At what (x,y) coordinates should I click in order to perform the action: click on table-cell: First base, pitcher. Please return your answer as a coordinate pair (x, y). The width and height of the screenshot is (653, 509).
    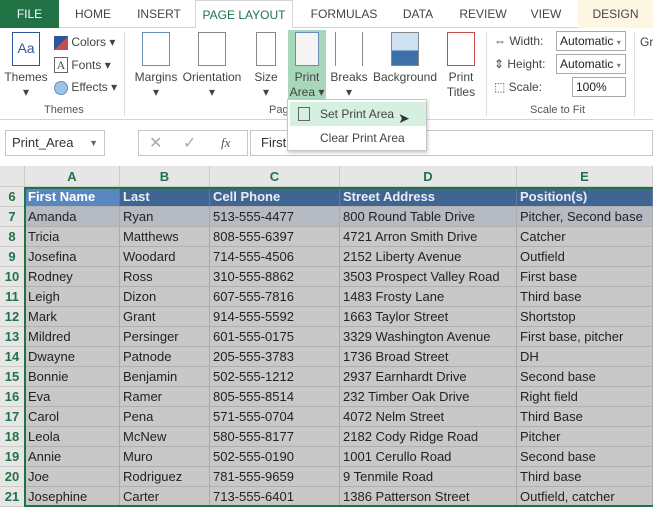
    Looking at the image, I should click on (585, 337).